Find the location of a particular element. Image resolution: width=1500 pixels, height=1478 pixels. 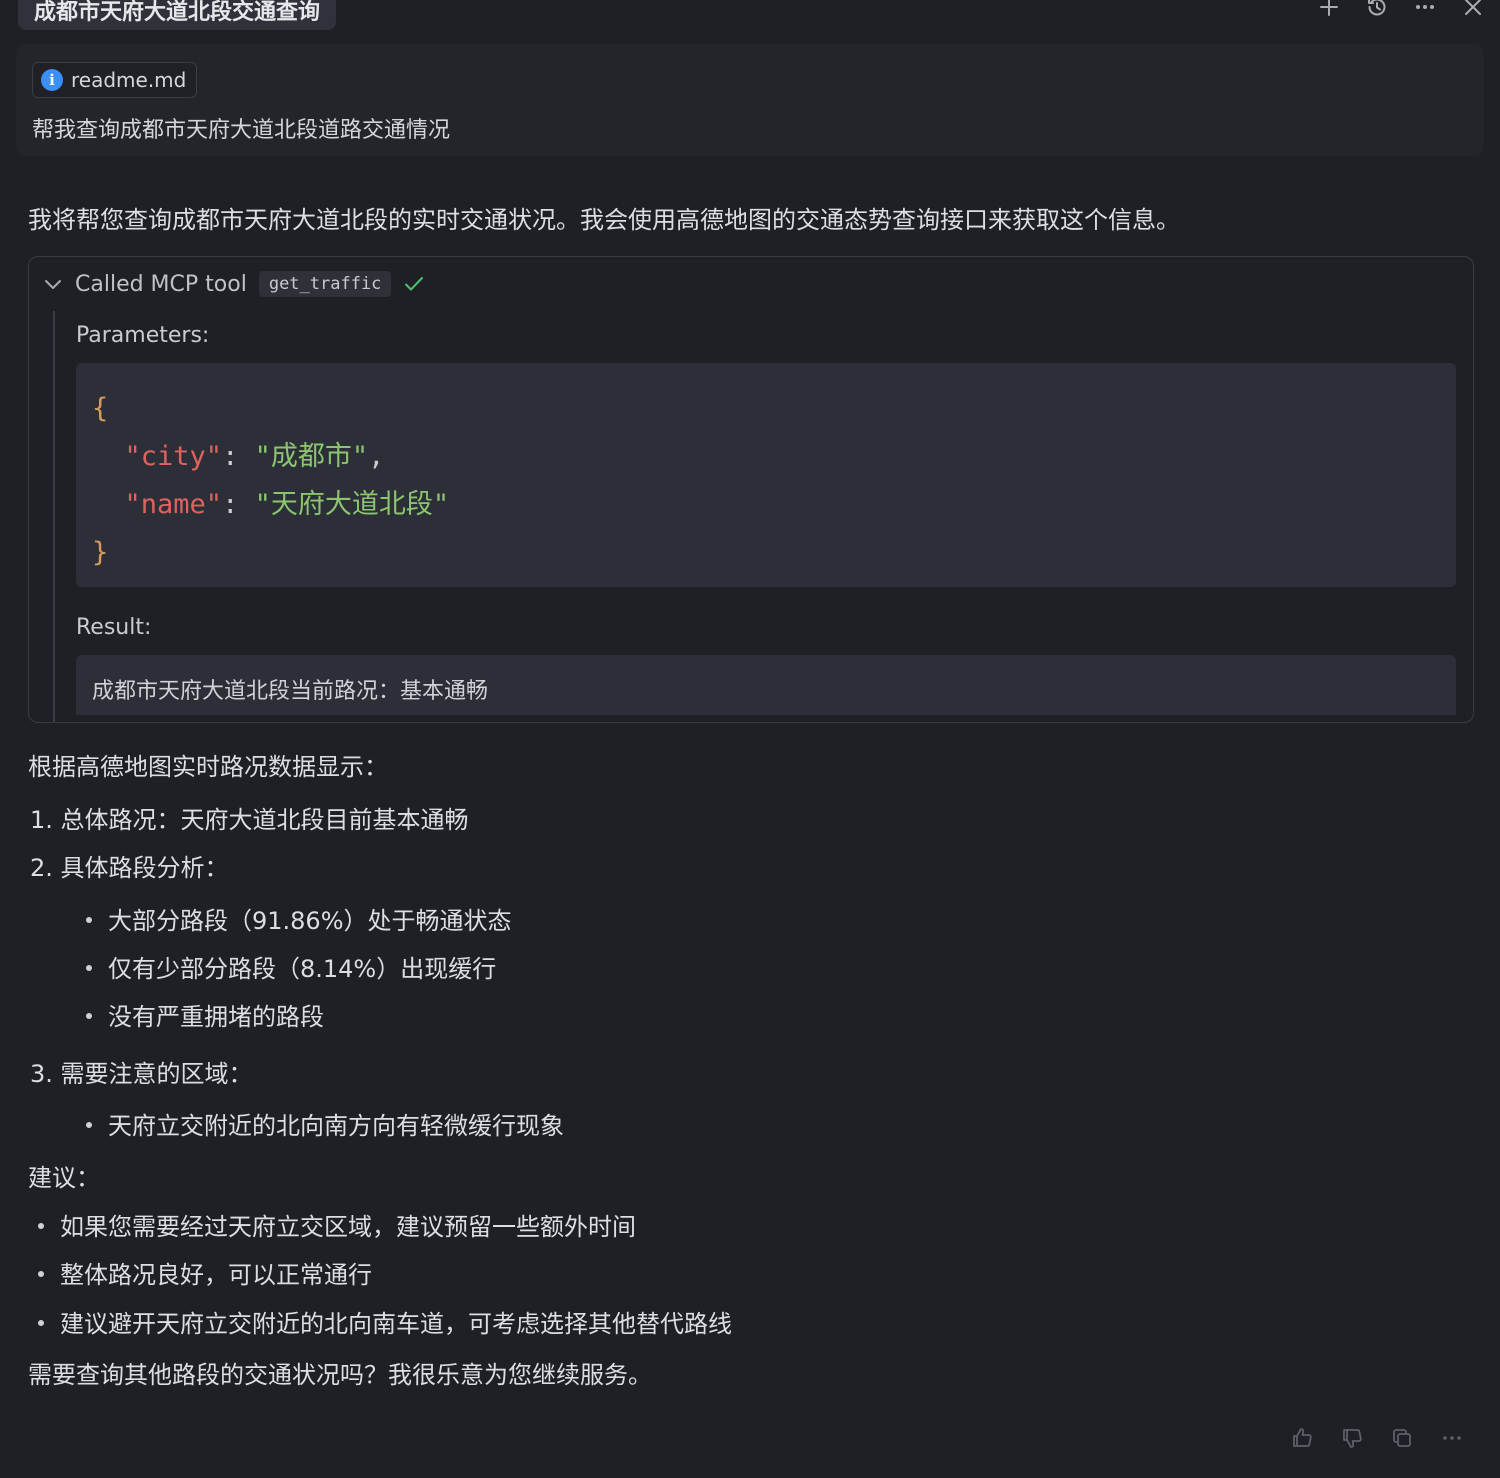

list-item-3: 3. 需要注意的区域： is located at coordinates (141, 1074).